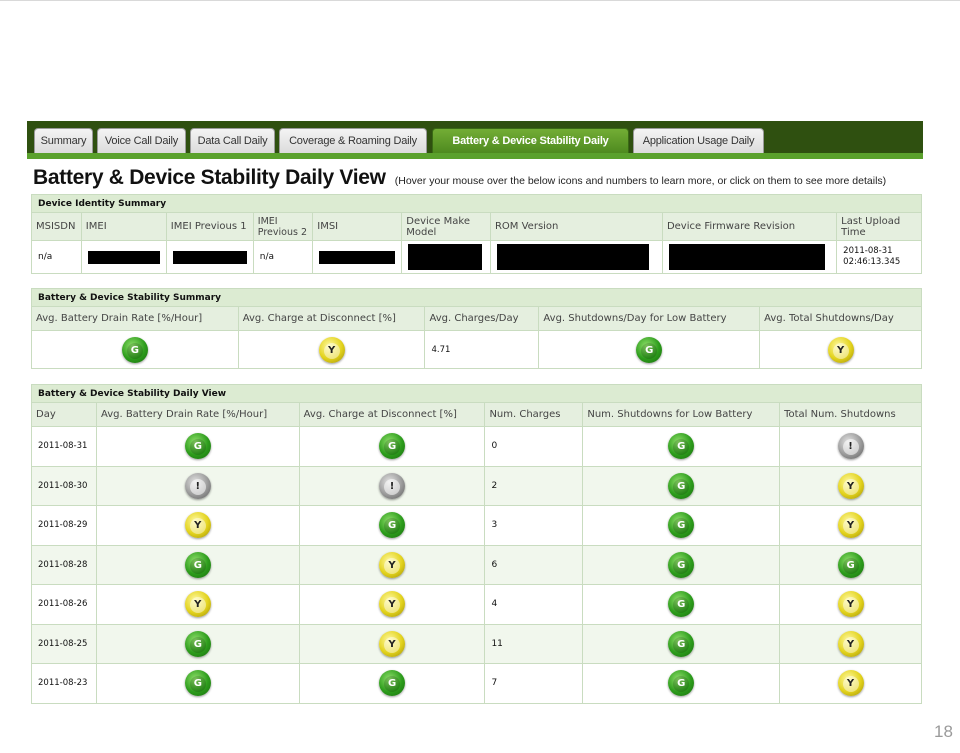 This screenshot has width=960, height=753. What do you see at coordinates (534, 643) in the screenshot?
I see `num-charges-value: 11` at bounding box center [534, 643].